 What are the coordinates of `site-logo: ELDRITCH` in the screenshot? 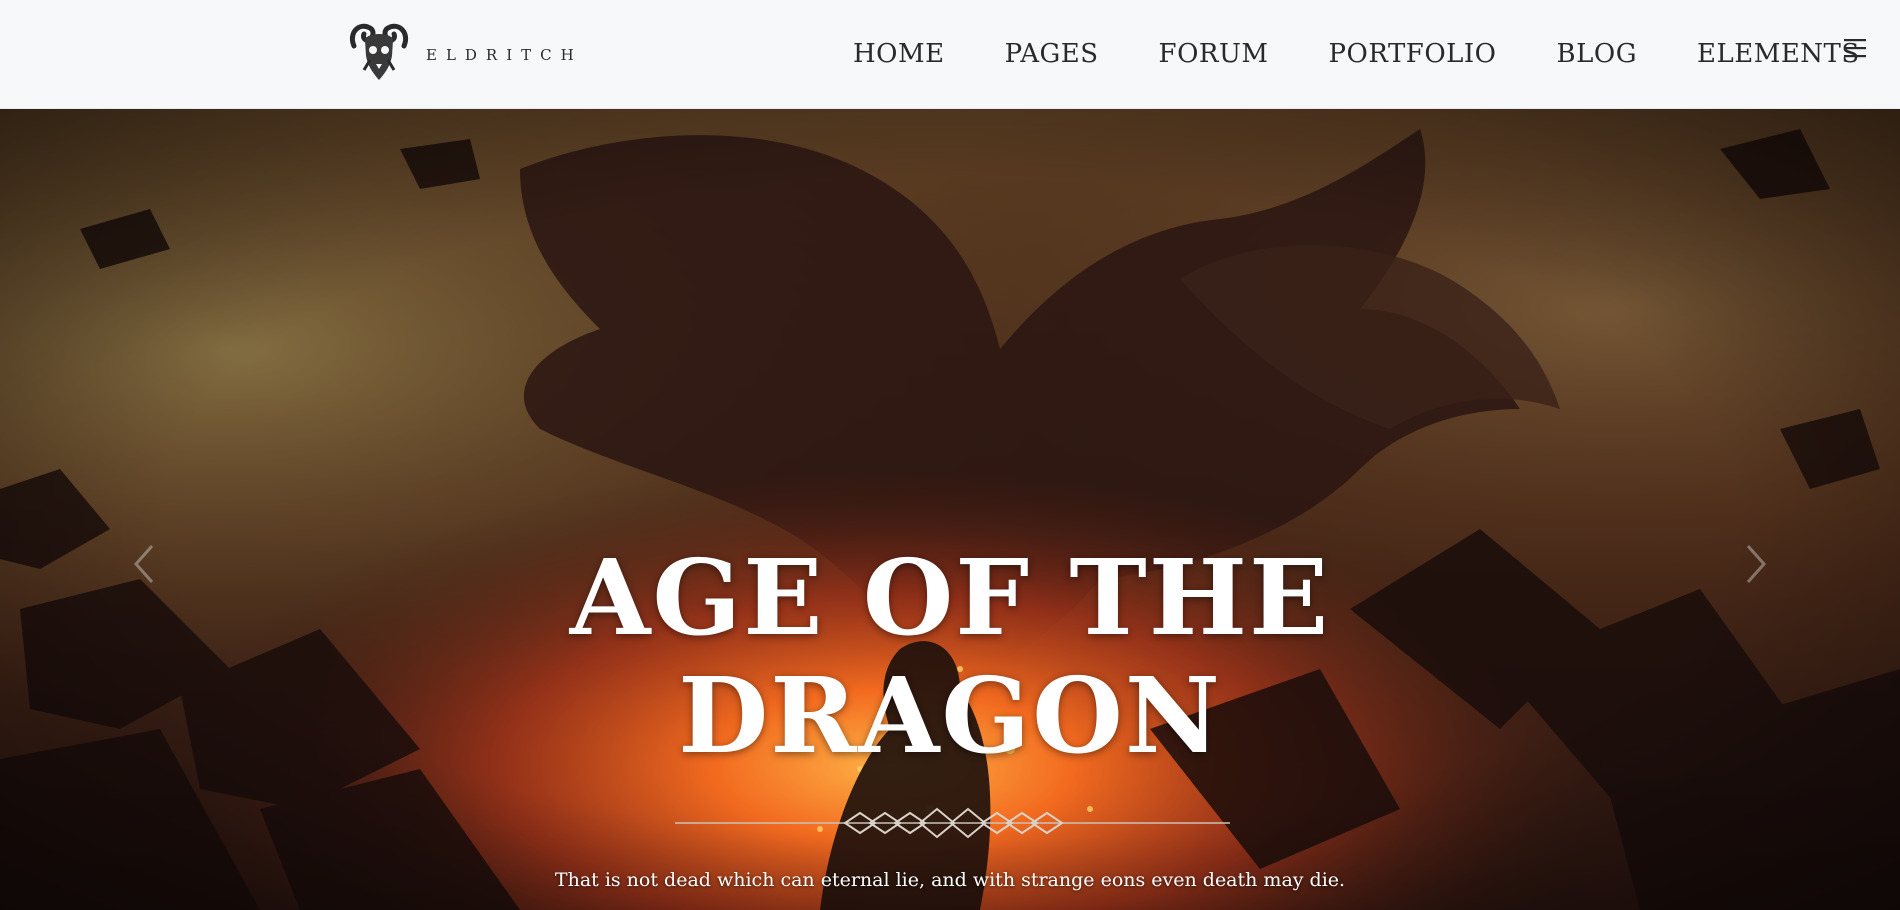 It's located at (471, 52).